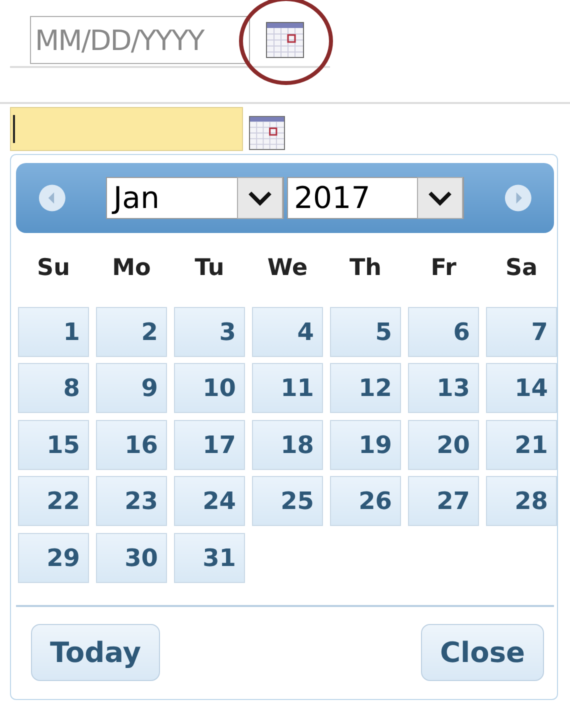  What do you see at coordinates (365, 501) in the screenshot?
I see `day-cell: 26` at bounding box center [365, 501].